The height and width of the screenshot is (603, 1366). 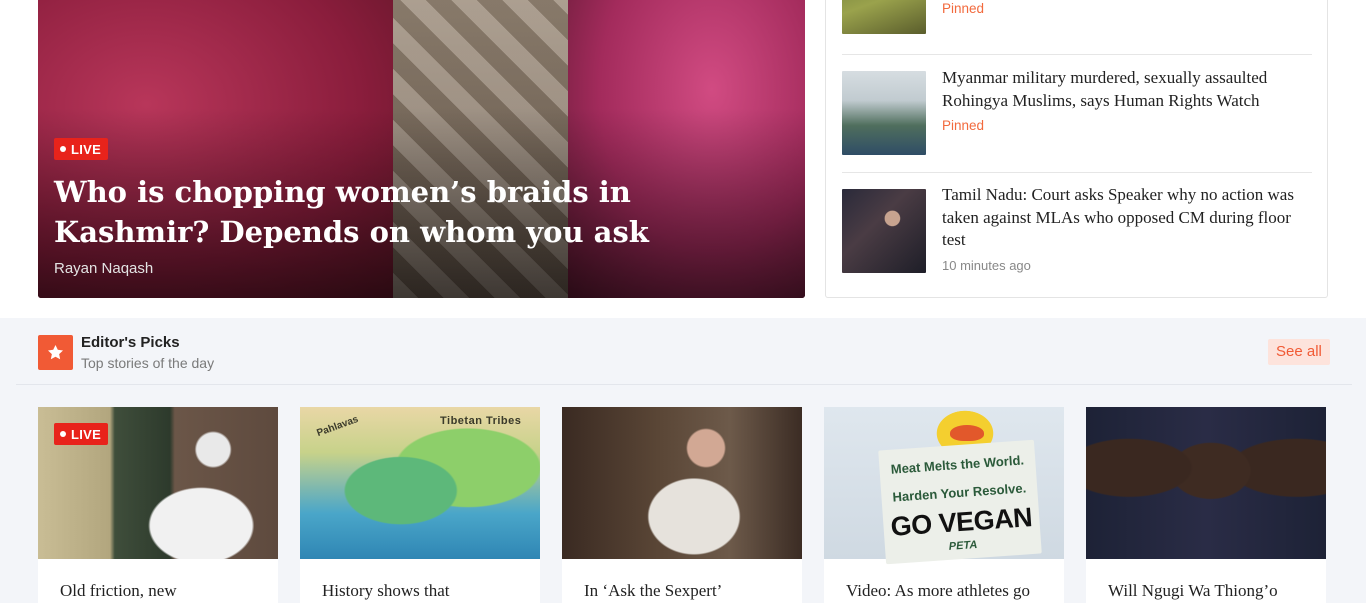 I want to click on pick-card: In ‘Ask the Sexpert’, so click(x=682, y=505).